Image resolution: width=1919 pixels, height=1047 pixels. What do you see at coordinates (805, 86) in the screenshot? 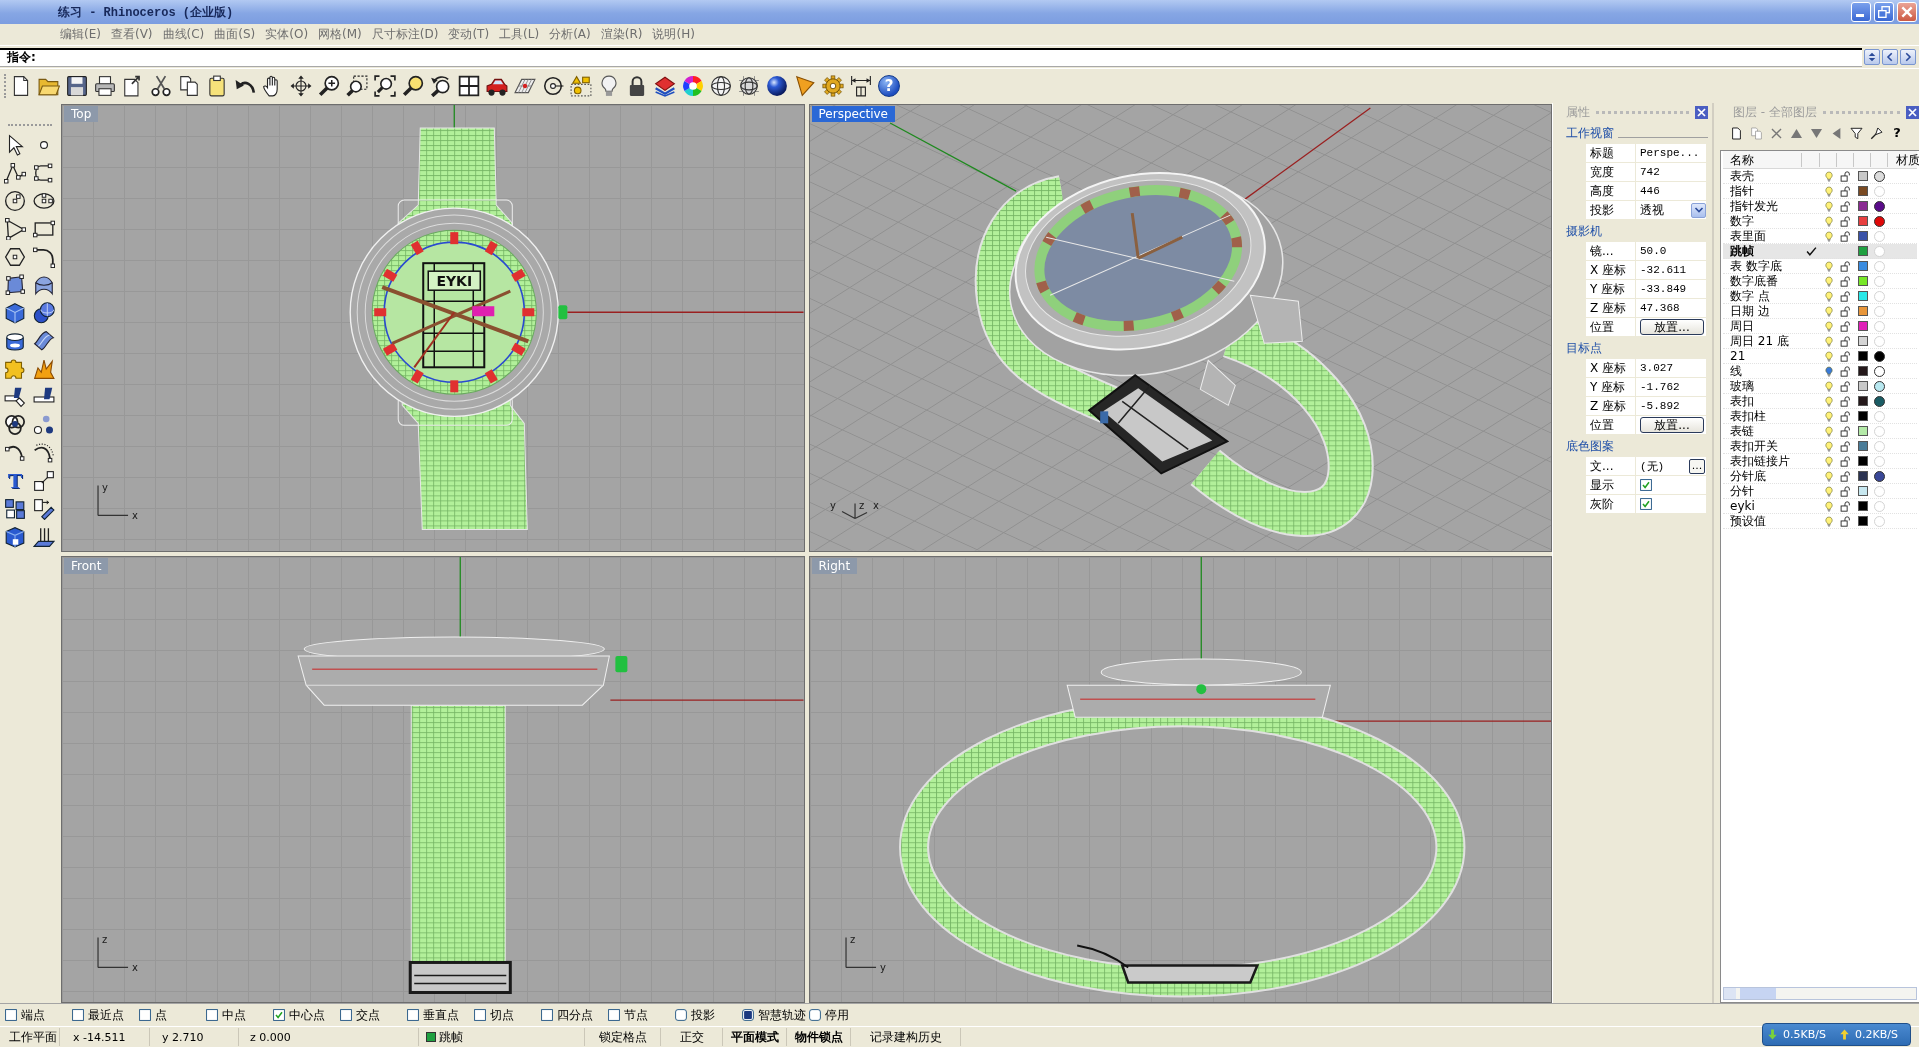
I see `cone-icon` at bounding box center [805, 86].